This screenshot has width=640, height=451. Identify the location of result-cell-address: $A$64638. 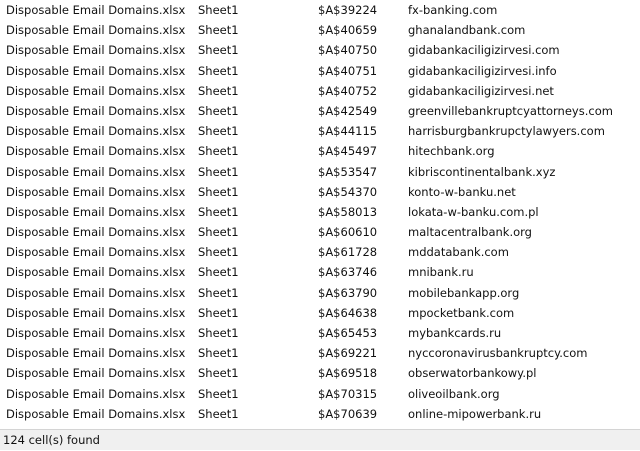
(348, 312).